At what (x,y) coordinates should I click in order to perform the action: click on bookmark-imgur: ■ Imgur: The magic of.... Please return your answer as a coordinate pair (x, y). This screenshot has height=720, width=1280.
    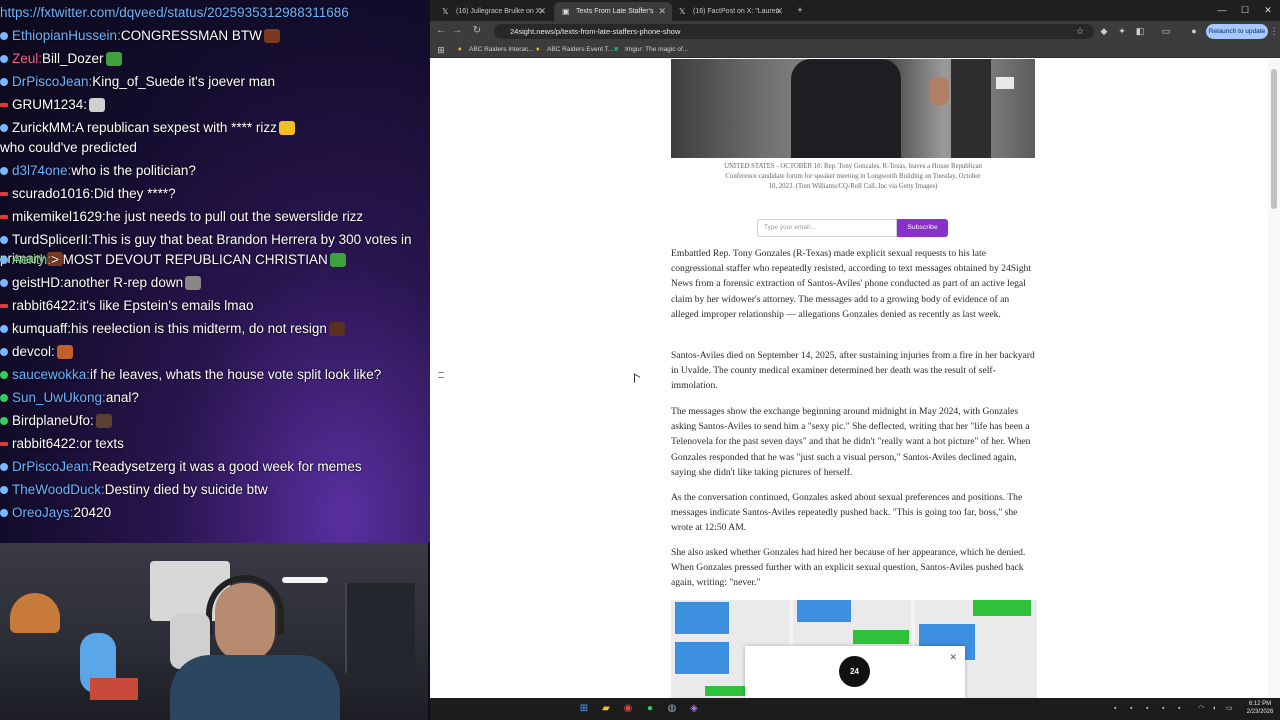
    Looking at the image, I should click on (654, 50).